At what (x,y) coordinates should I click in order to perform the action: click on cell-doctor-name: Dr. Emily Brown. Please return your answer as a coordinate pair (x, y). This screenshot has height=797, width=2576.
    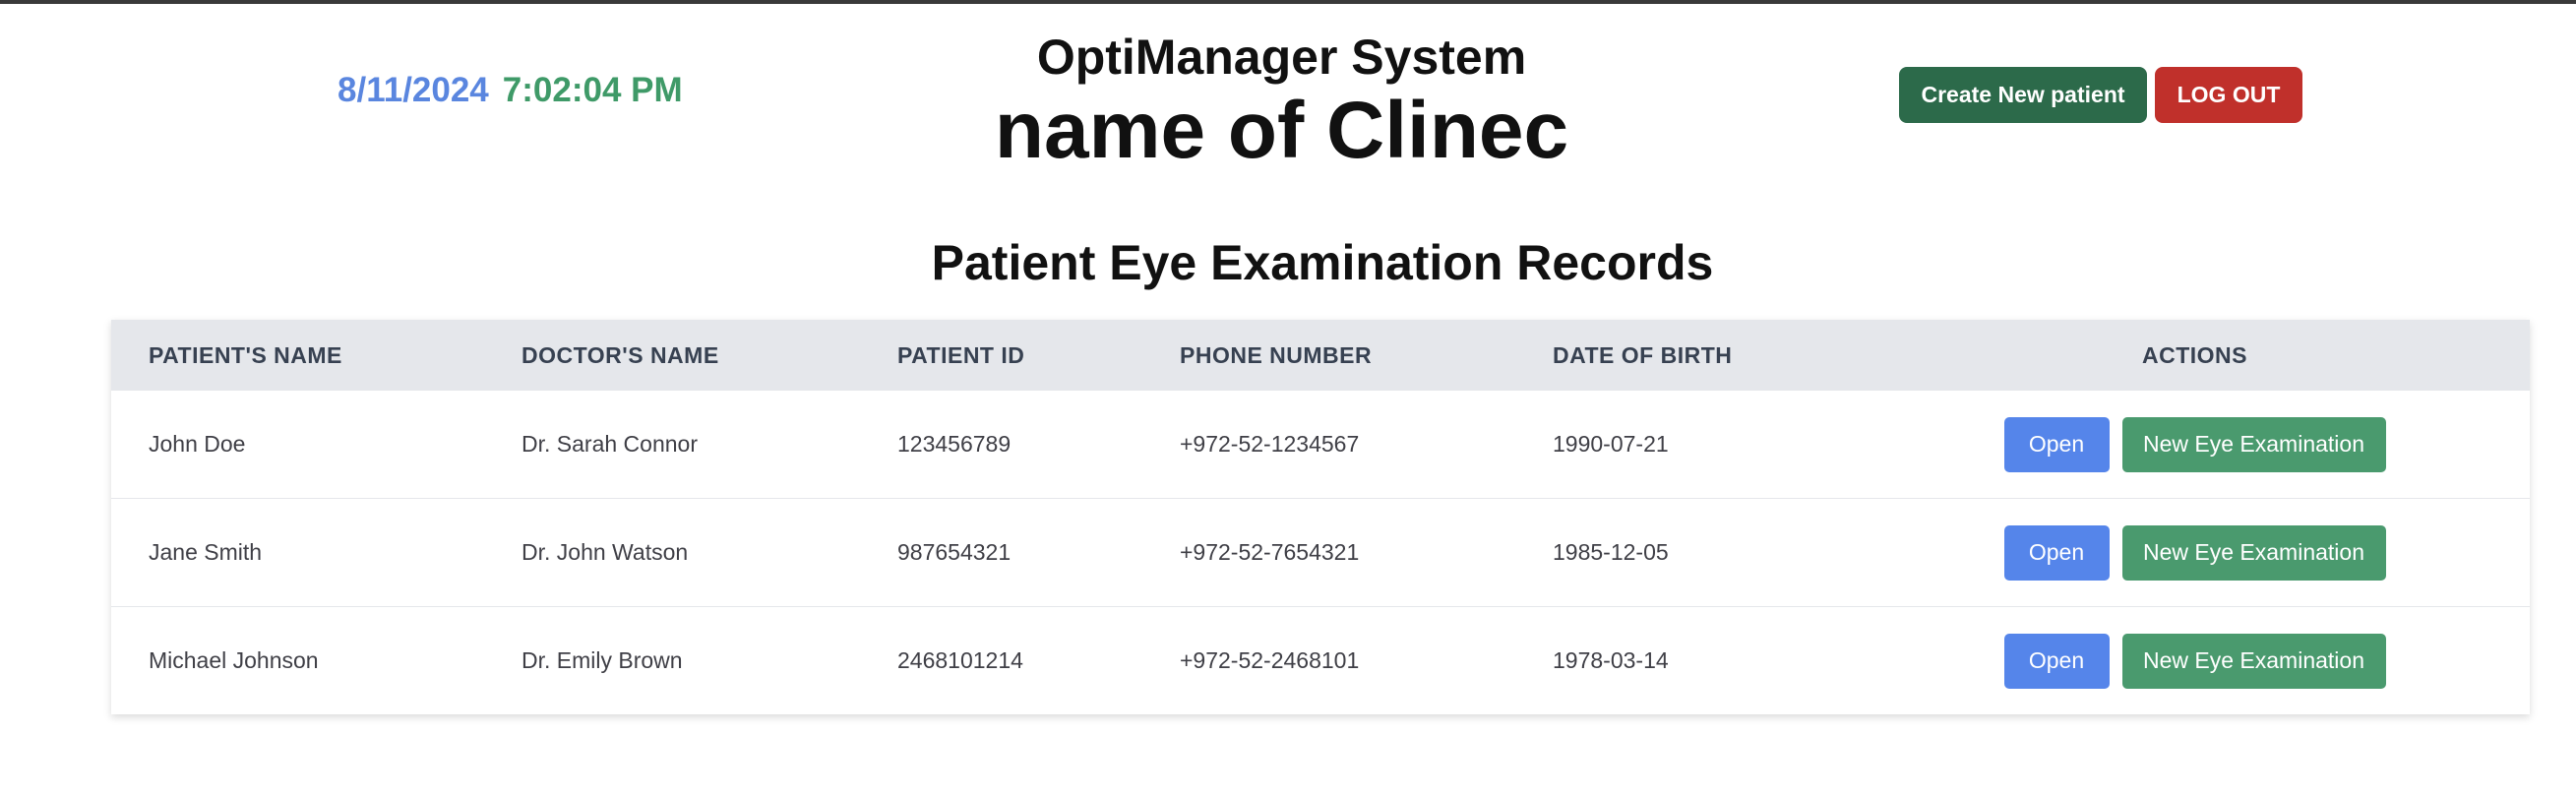
    Looking at the image, I should click on (602, 660).